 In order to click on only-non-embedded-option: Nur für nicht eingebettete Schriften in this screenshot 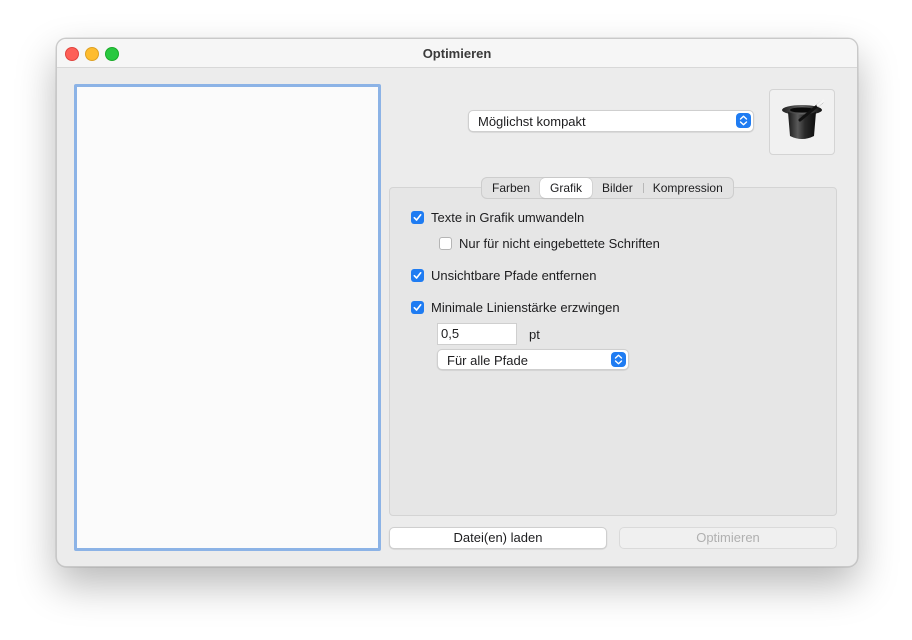, I will do `click(549, 243)`.